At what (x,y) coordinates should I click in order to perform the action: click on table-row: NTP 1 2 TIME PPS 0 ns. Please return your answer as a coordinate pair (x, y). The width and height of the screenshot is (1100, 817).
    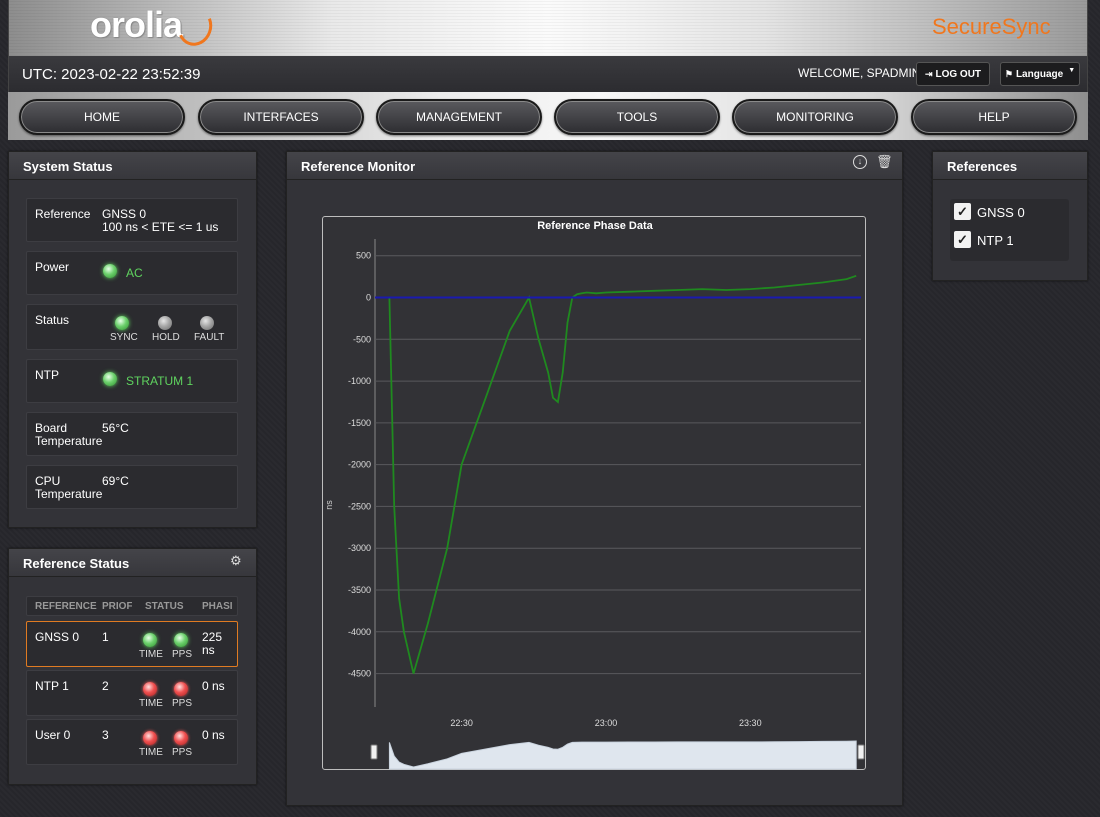
    Looking at the image, I should click on (132, 693).